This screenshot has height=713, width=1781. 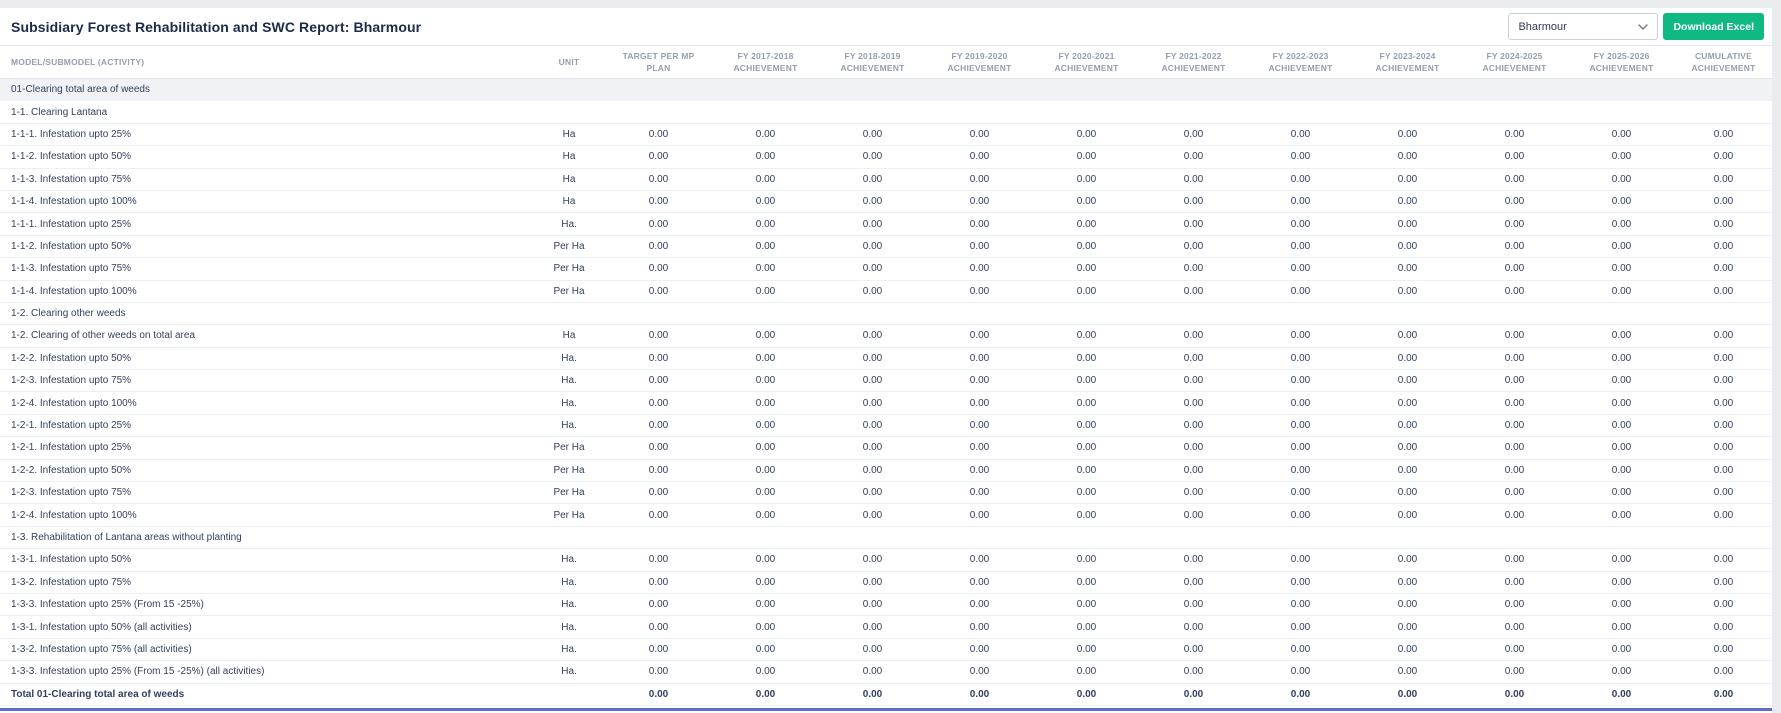 I want to click on row-label-cell: 1-3-1. Infestation upto 50%, so click(x=266, y=560).